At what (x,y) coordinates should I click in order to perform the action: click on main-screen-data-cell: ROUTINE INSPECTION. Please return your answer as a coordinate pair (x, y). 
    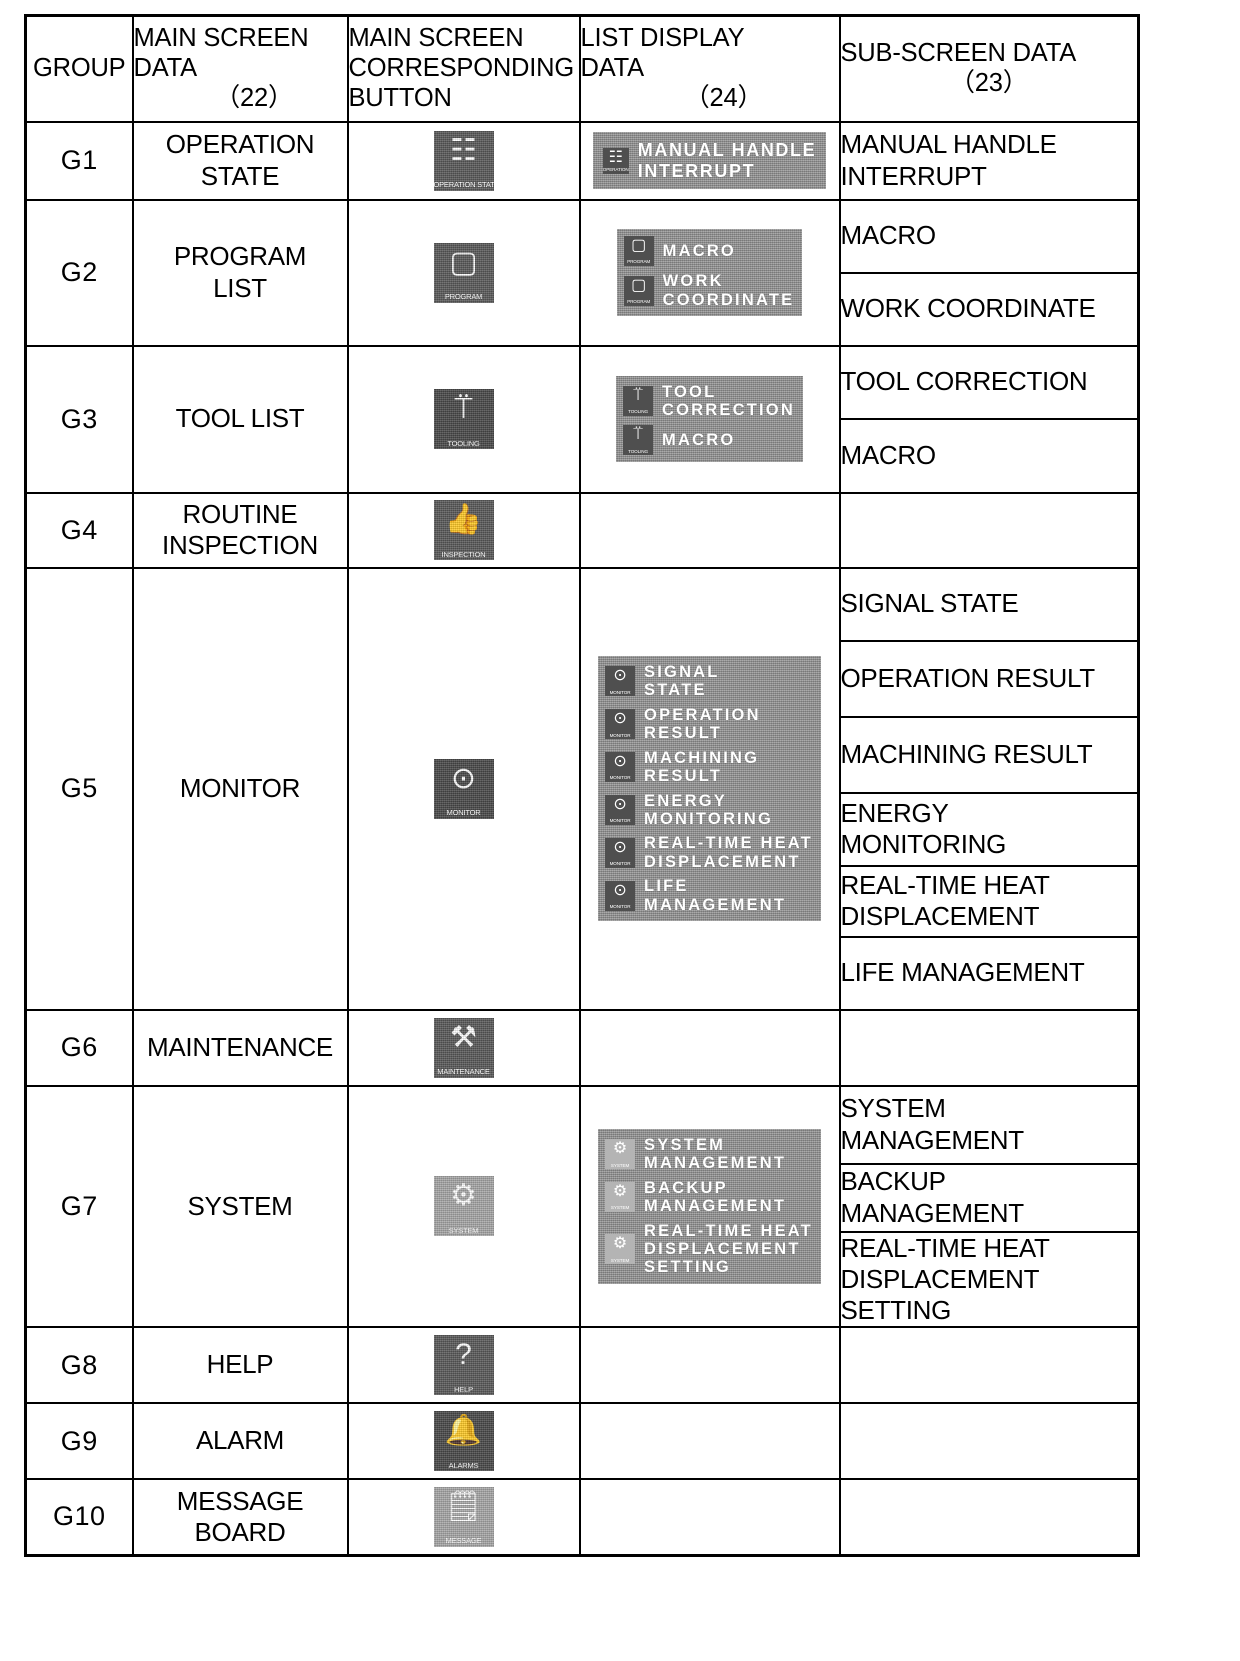
    Looking at the image, I should click on (240, 530).